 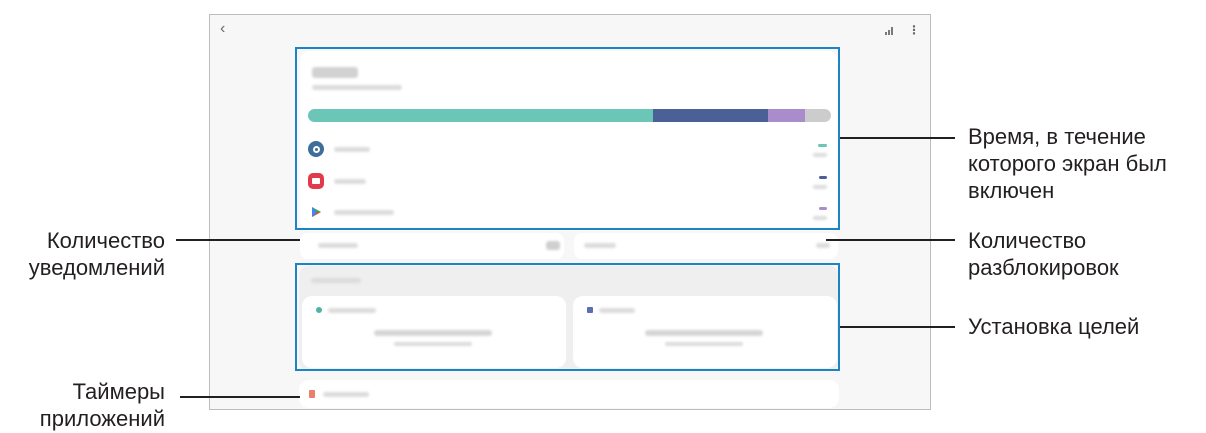 What do you see at coordinates (240, 397) in the screenshot?
I see `app-timers-callout` at bounding box center [240, 397].